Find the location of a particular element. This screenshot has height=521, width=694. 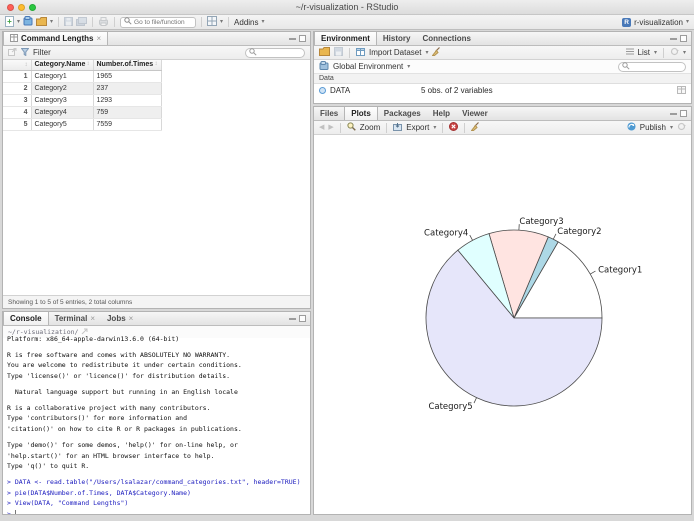

tab-command-lengths: Command Lengths × is located at coordinates (55, 38).